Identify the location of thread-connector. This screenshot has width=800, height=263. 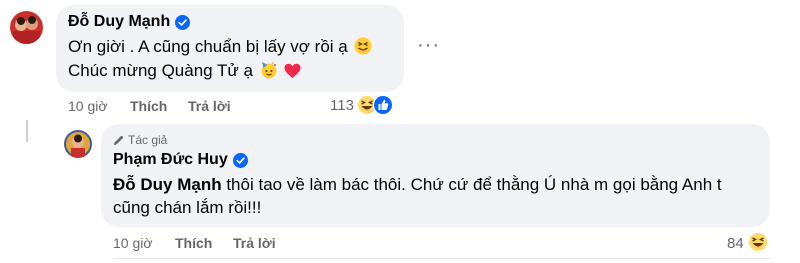
(27, 131).